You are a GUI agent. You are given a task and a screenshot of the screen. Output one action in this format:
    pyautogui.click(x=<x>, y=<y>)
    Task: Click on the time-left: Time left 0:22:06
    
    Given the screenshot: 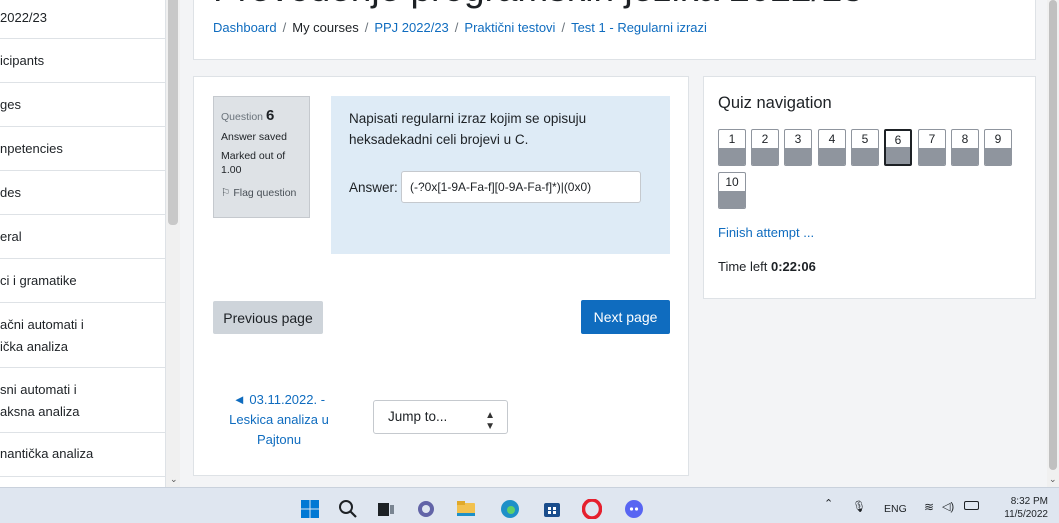 What is the action you would take?
    pyautogui.click(x=767, y=266)
    